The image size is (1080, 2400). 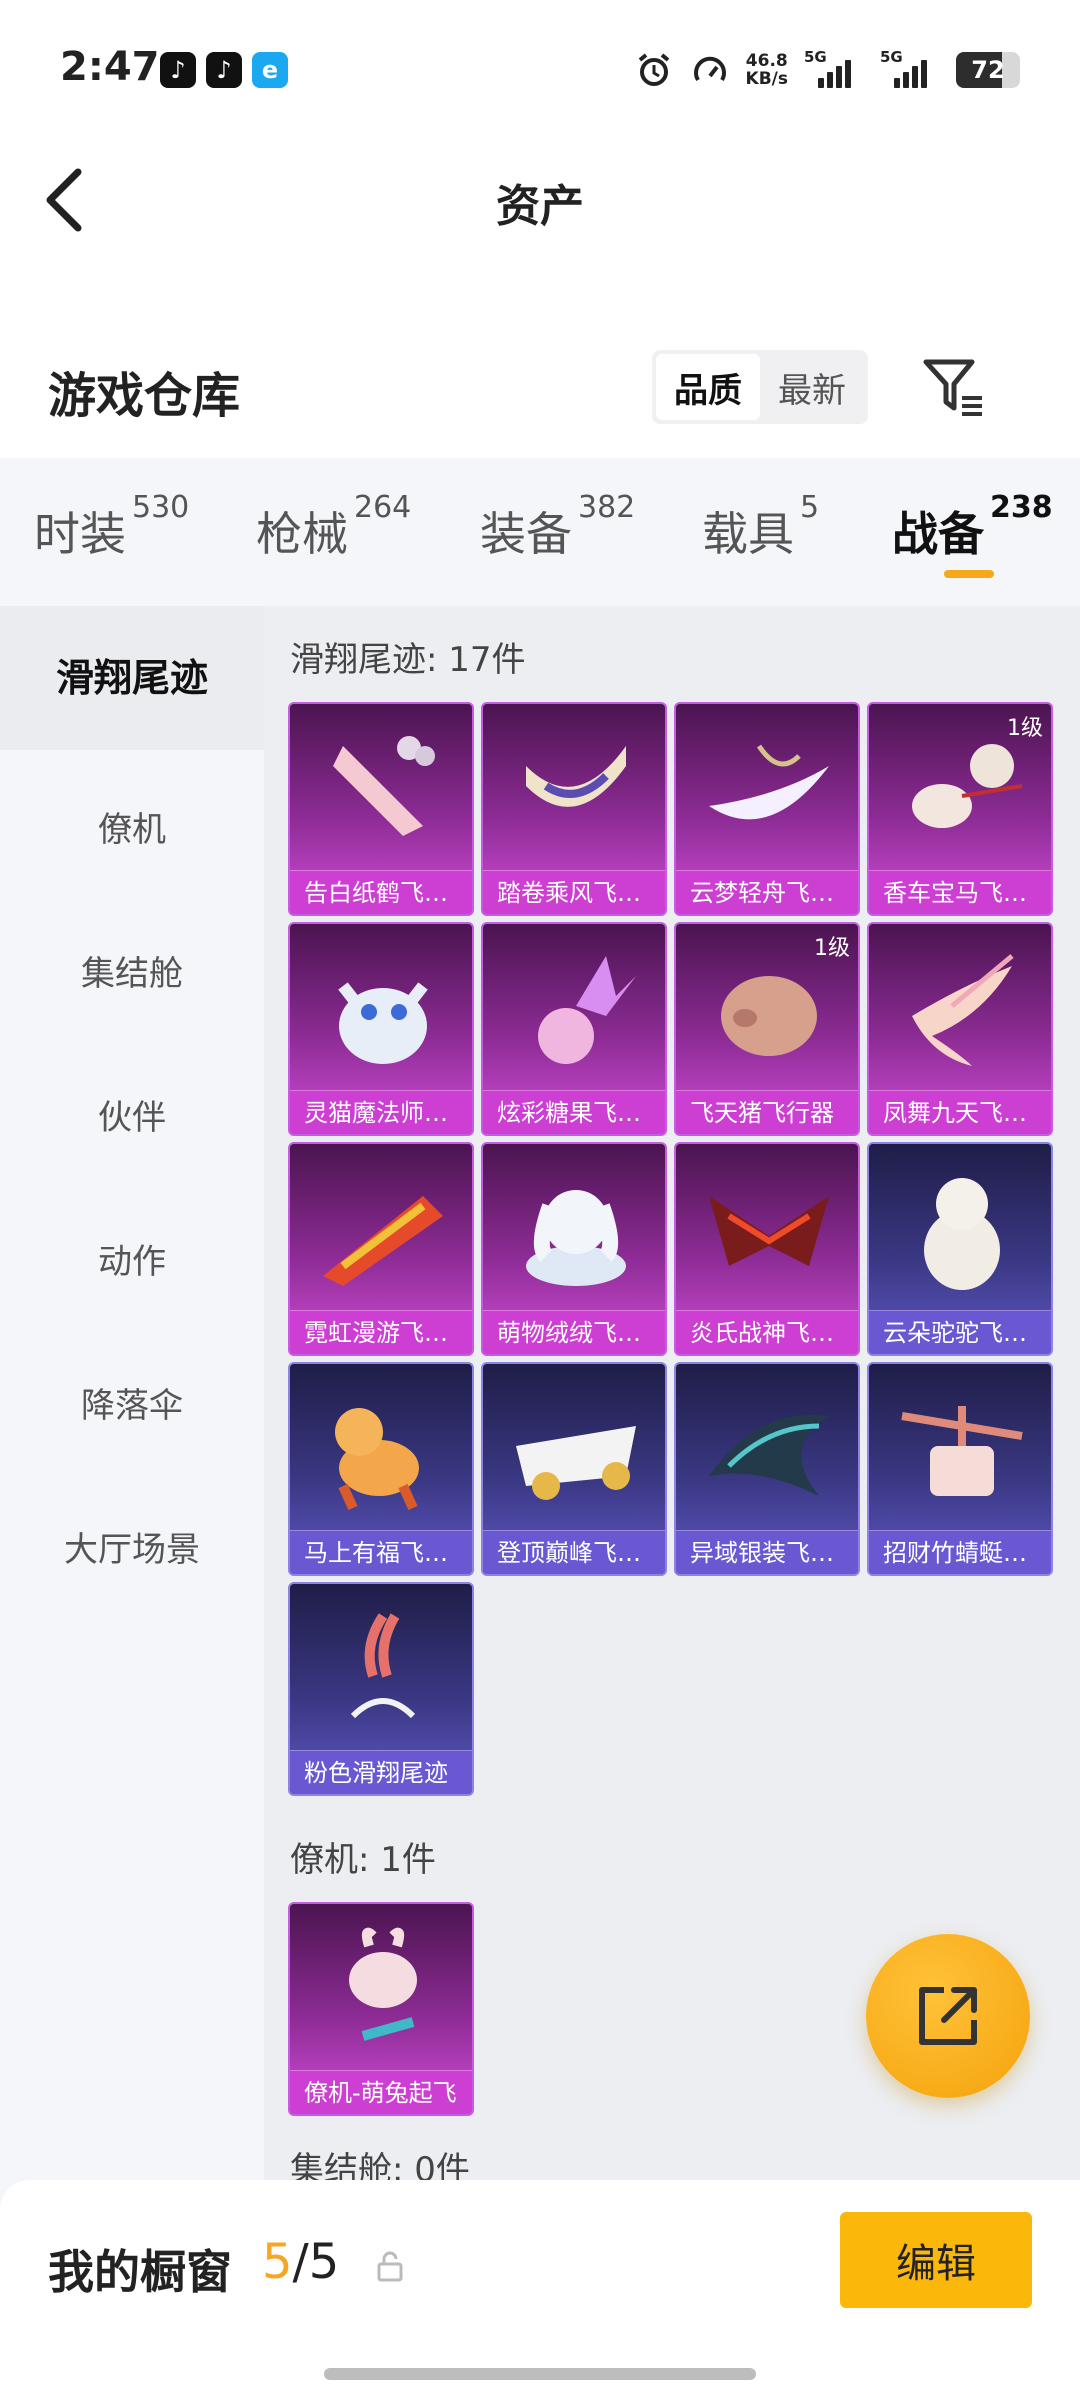 What do you see at coordinates (708, 387) in the screenshot?
I see `sort-quality-button: 品质` at bounding box center [708, 387].